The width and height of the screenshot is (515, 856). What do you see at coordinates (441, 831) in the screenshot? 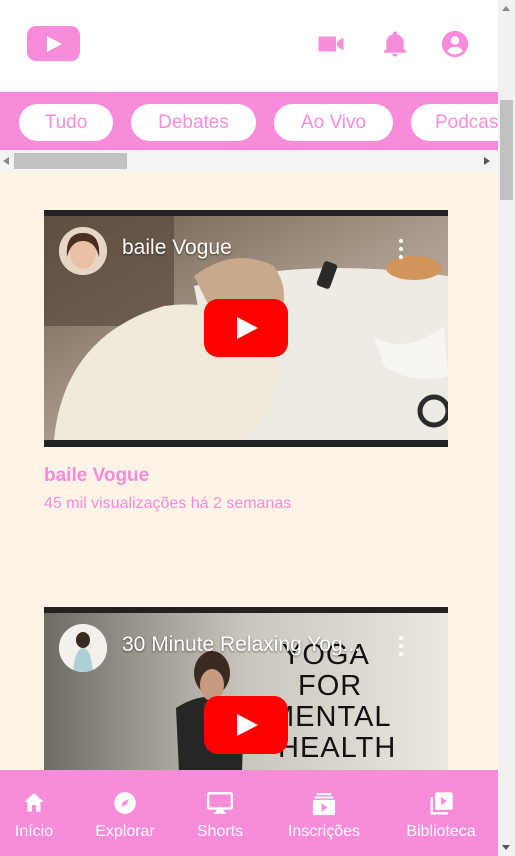
I see `nav-label: Biblioteca` at bounding box center [441, 831].